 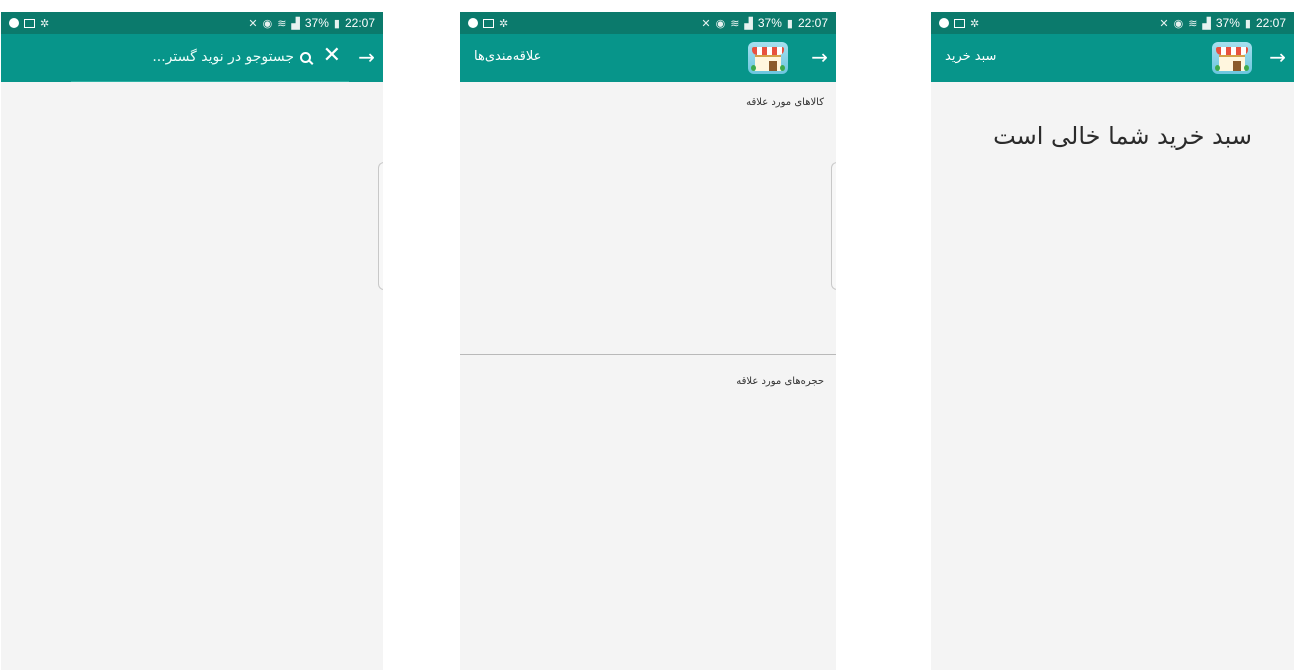 I want to click on cart-app-bar: → سبد خرید, so click(x=1112, y=58).